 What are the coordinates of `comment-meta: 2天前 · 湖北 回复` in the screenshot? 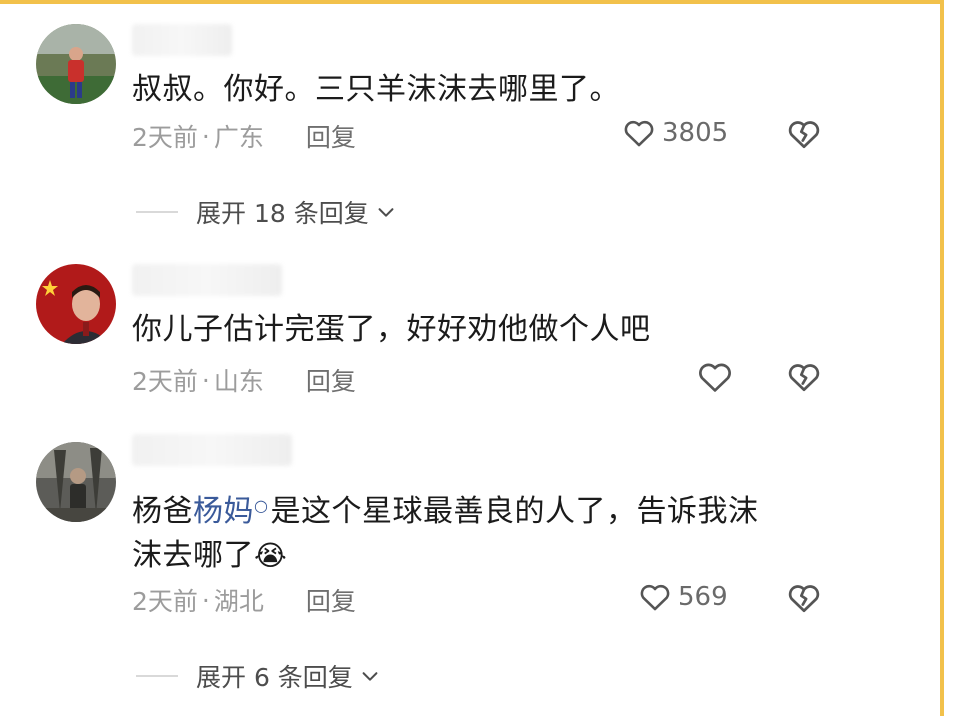 It's located at (244, 600).